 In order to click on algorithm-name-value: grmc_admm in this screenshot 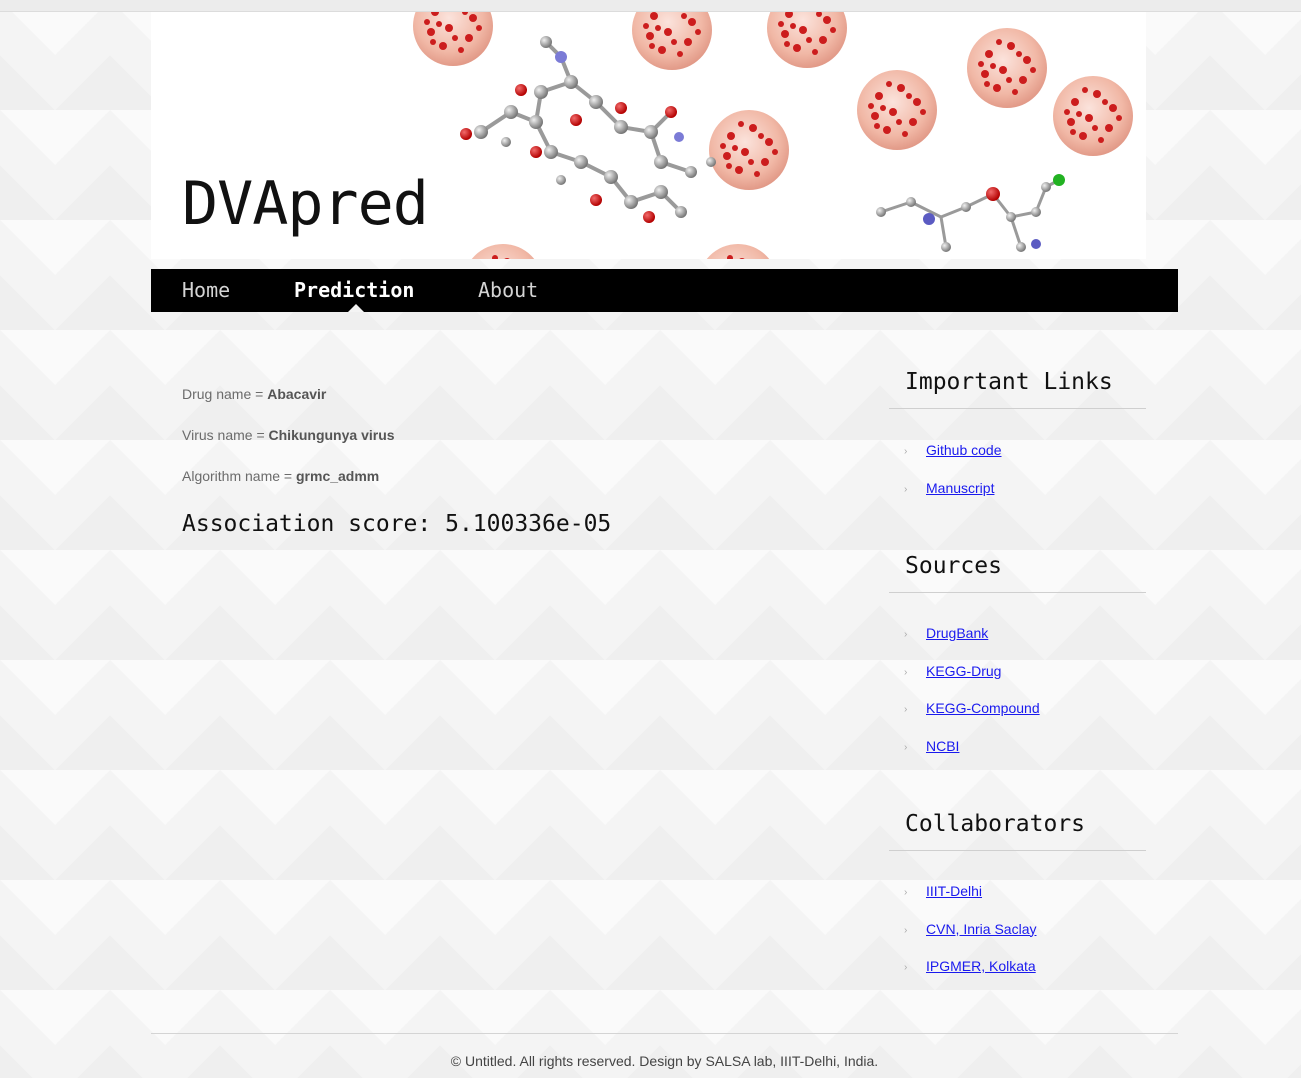, I will do `click(338, 476)`.